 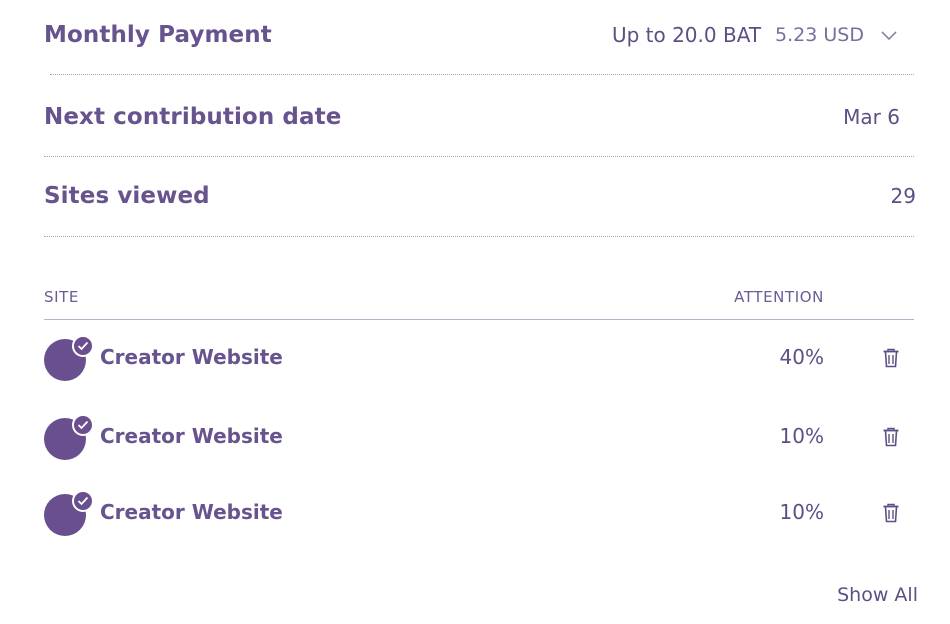 I want to click on monthly-payment-row: Monthly Payment Up to 20.0 BAT 5.23 USD, so click(x=479, y=35).